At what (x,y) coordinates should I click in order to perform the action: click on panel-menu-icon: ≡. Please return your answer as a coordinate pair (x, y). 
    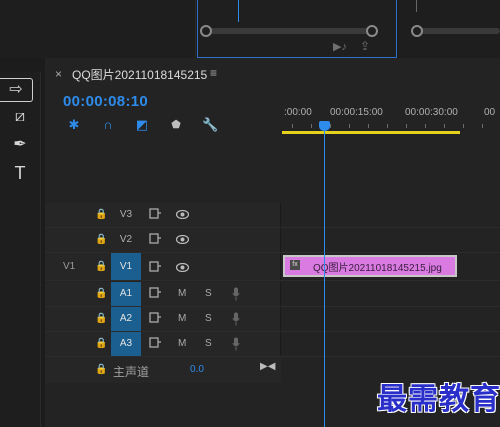
    Looking at the image, I should click on (213, 73).